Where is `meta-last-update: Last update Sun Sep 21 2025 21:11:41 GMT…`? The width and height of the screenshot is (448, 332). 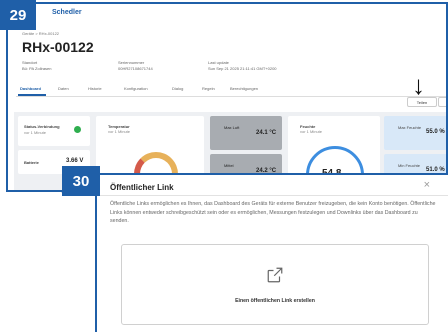
meta-last-update: Last update Sun Sep 21 2025 21:11:41 GMT… is located at coordinates (242, 66).